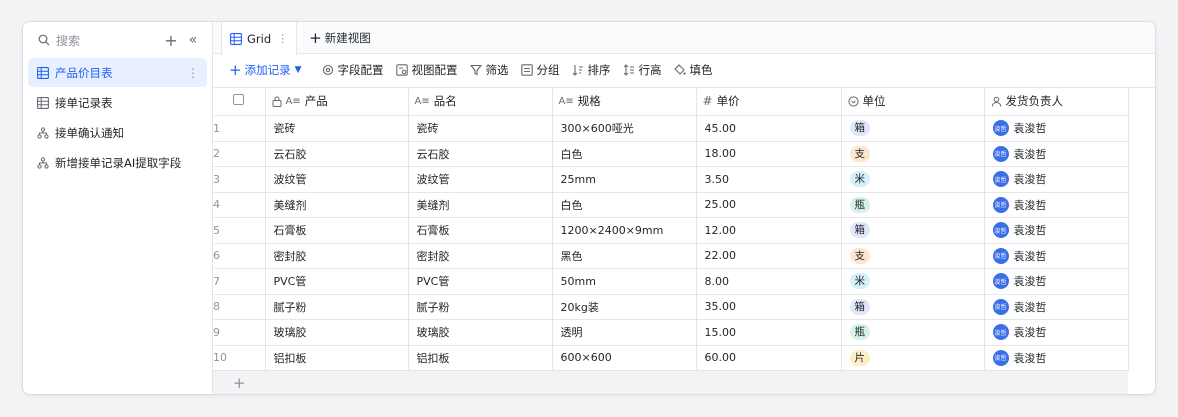 This screenshot has height=417, width=1178. What do you see at coordinates (480, 179) in the screenshot?
I see `cell-name: 波纹管` at bounding box center [480, 179].